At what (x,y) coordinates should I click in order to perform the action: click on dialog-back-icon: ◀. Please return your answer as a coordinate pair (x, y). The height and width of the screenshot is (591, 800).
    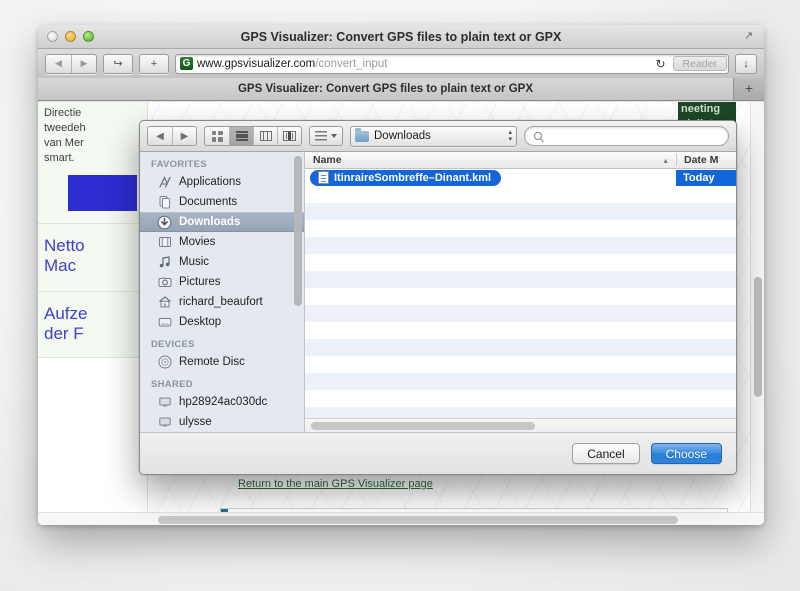
    Looking at the image, I should click on (160, 136).